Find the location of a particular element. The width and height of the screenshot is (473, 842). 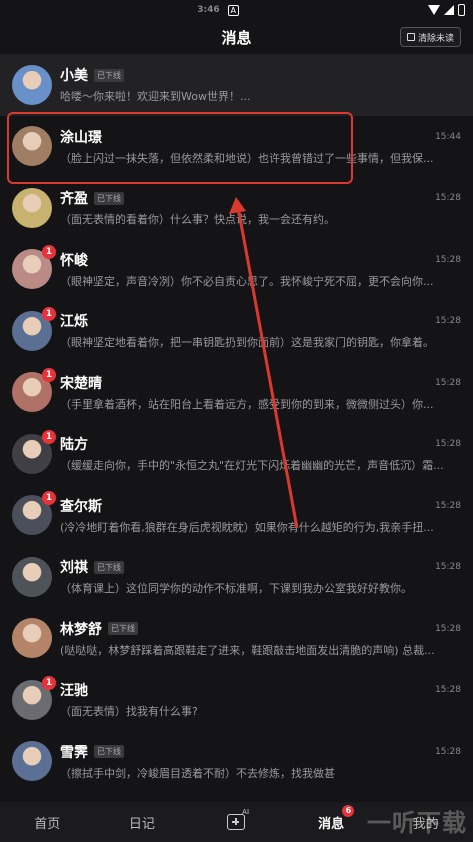

tab-bar: 首页 日记 AI 消息 6 我的 is located at coordinates (236, 822).